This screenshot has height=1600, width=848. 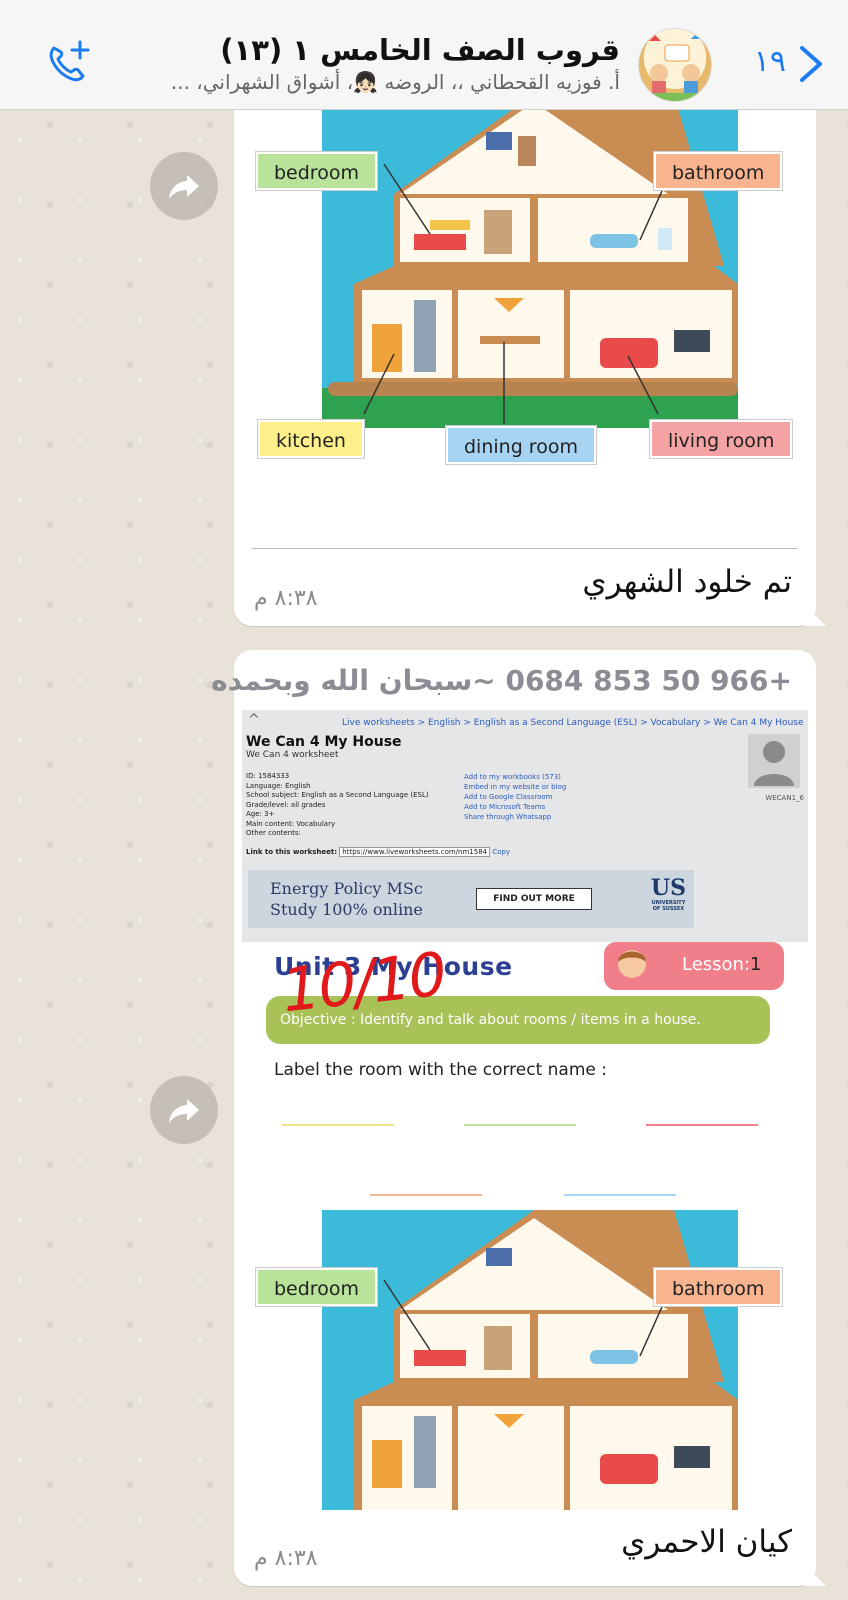 What do you see at coordinates (501, 852) in the screenshot?
I see `copy-link: Copy` at bounding box center [501, 852].